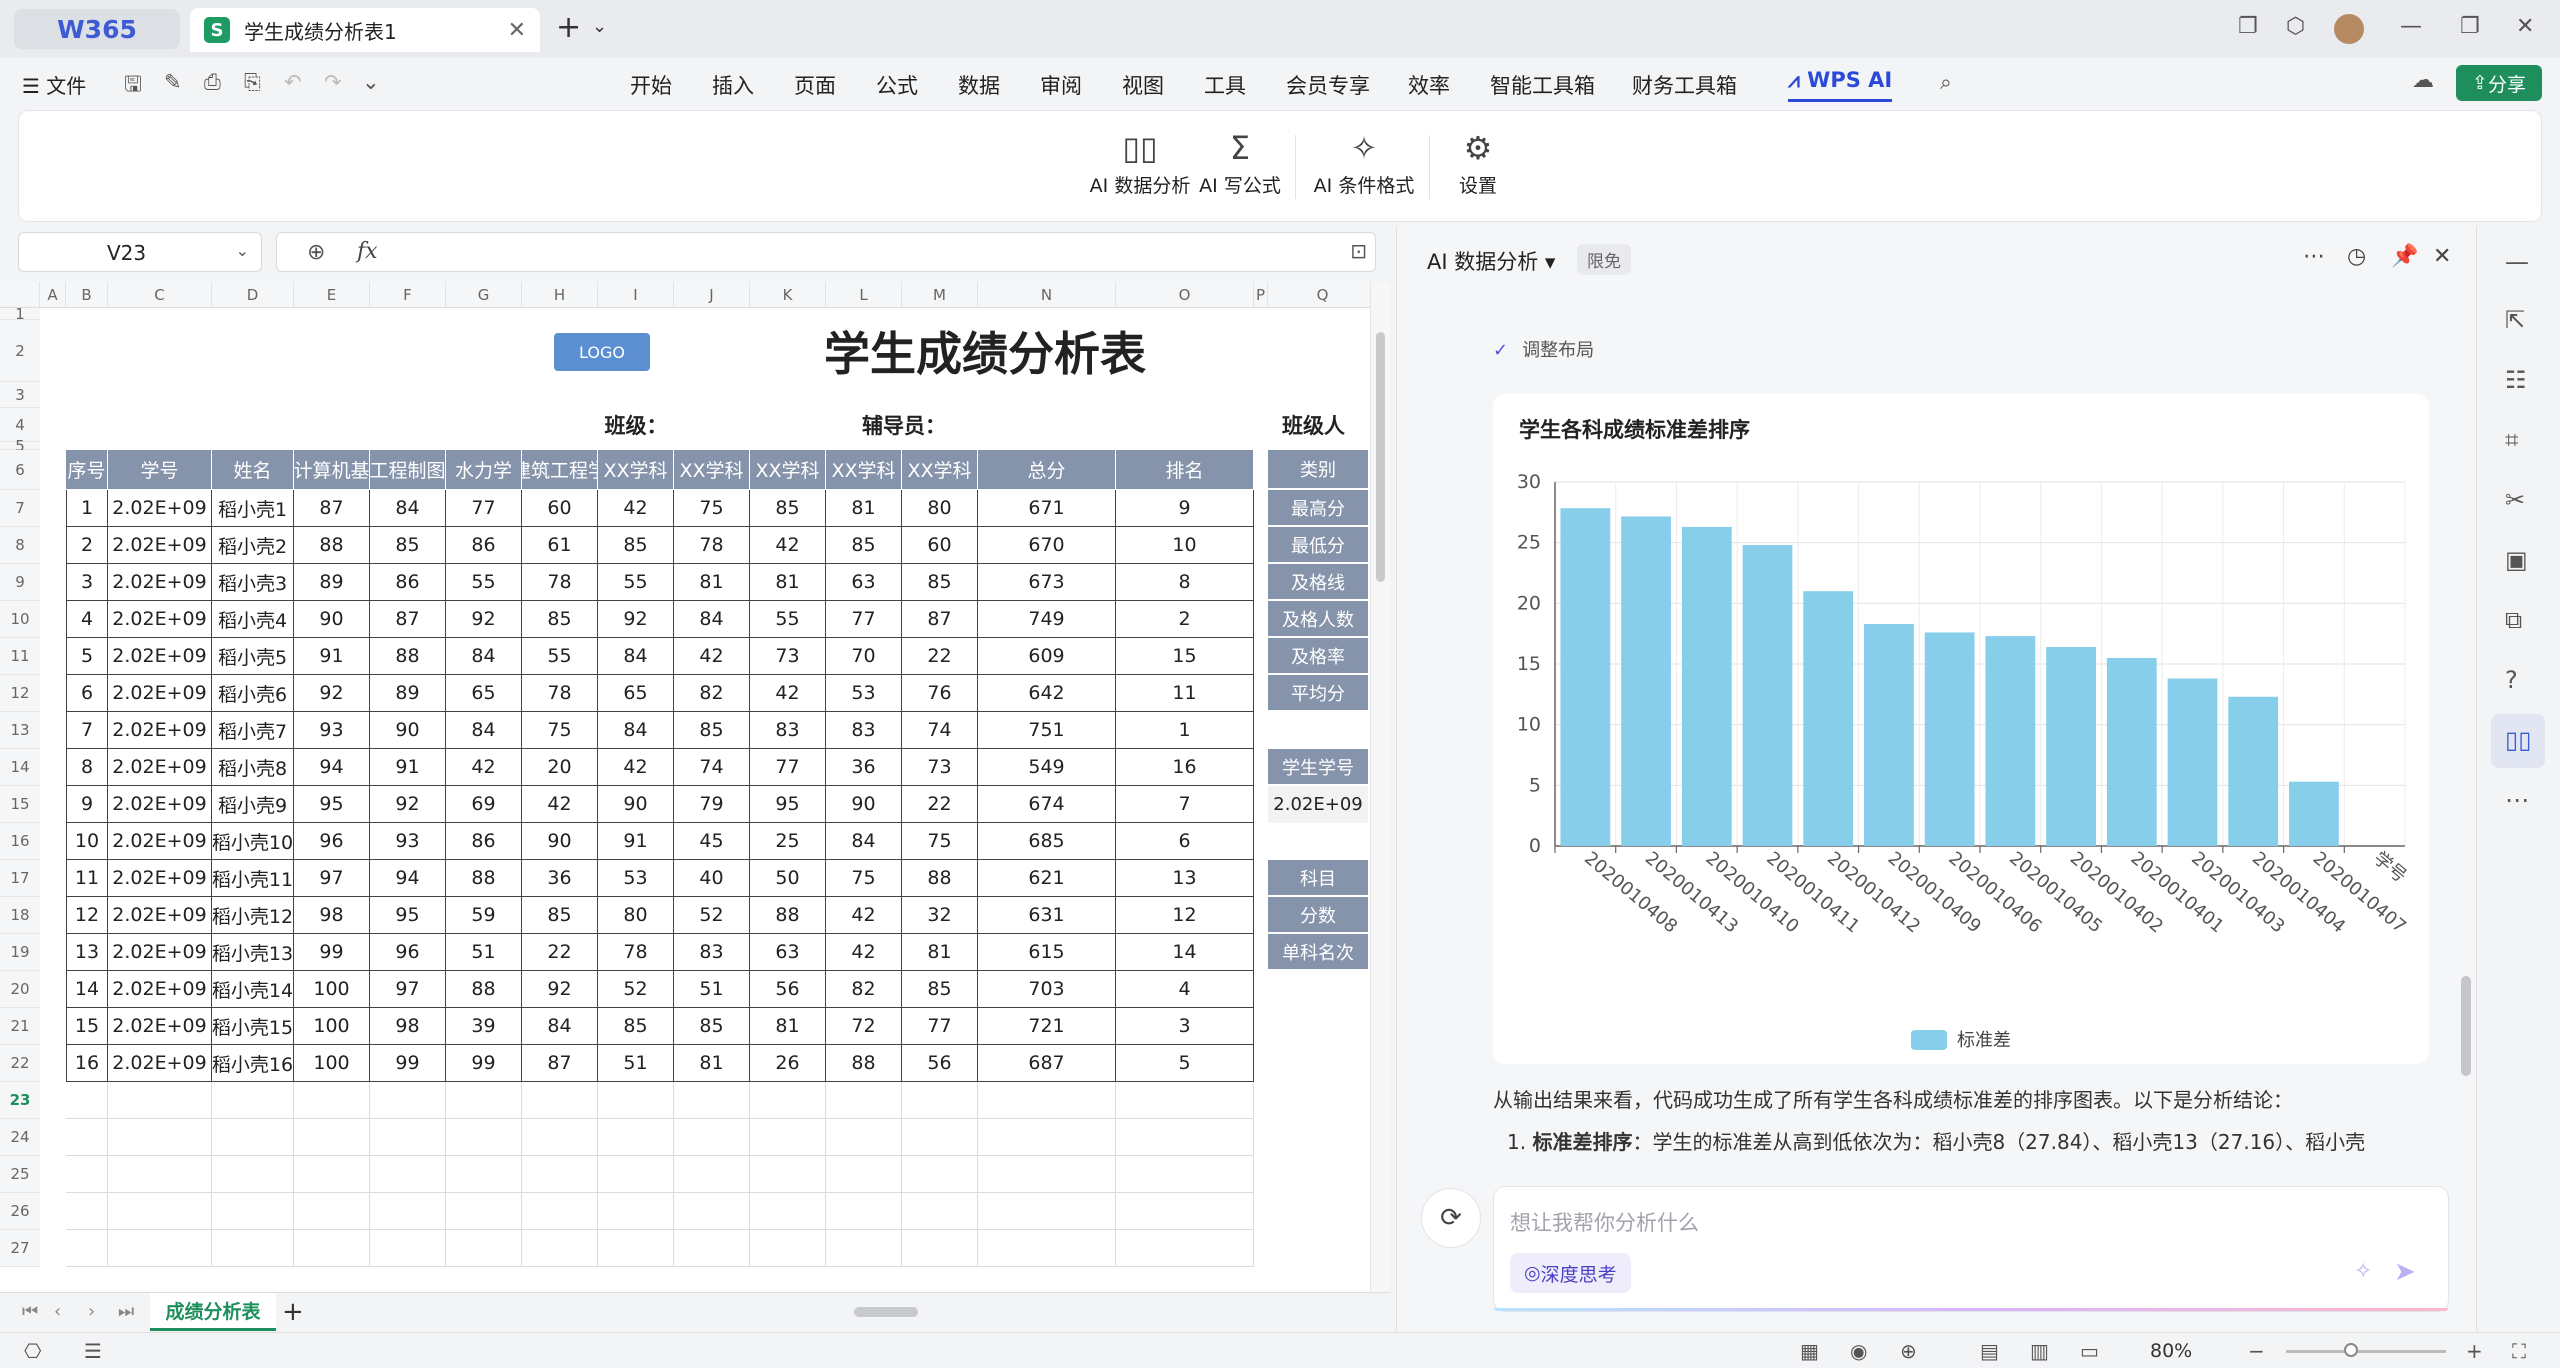 The height and width of the screenshot is (1368, 2560). I want to click on zoom-out-icon: −, so click(2256, 1351).